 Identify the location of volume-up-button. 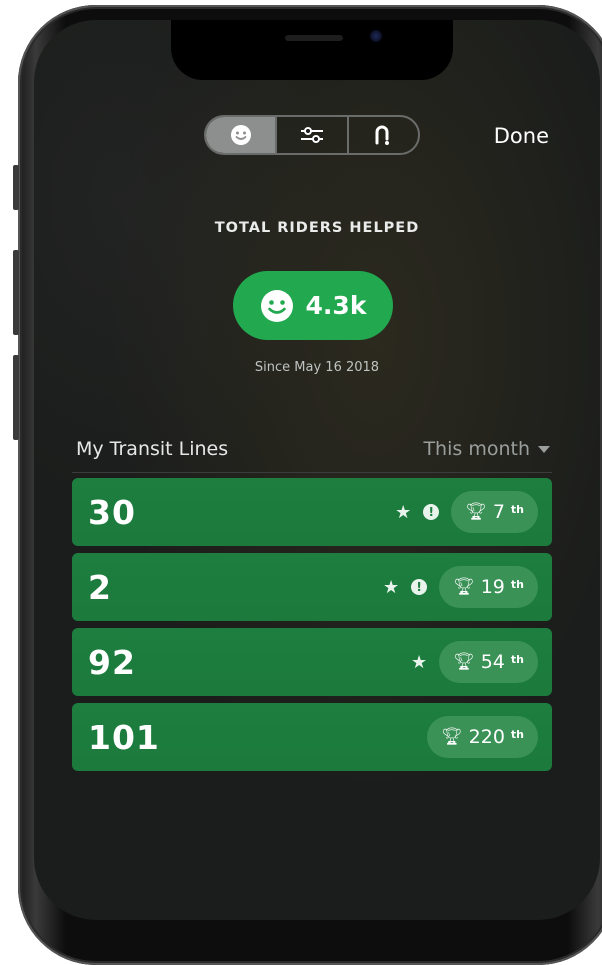
(16, 292).